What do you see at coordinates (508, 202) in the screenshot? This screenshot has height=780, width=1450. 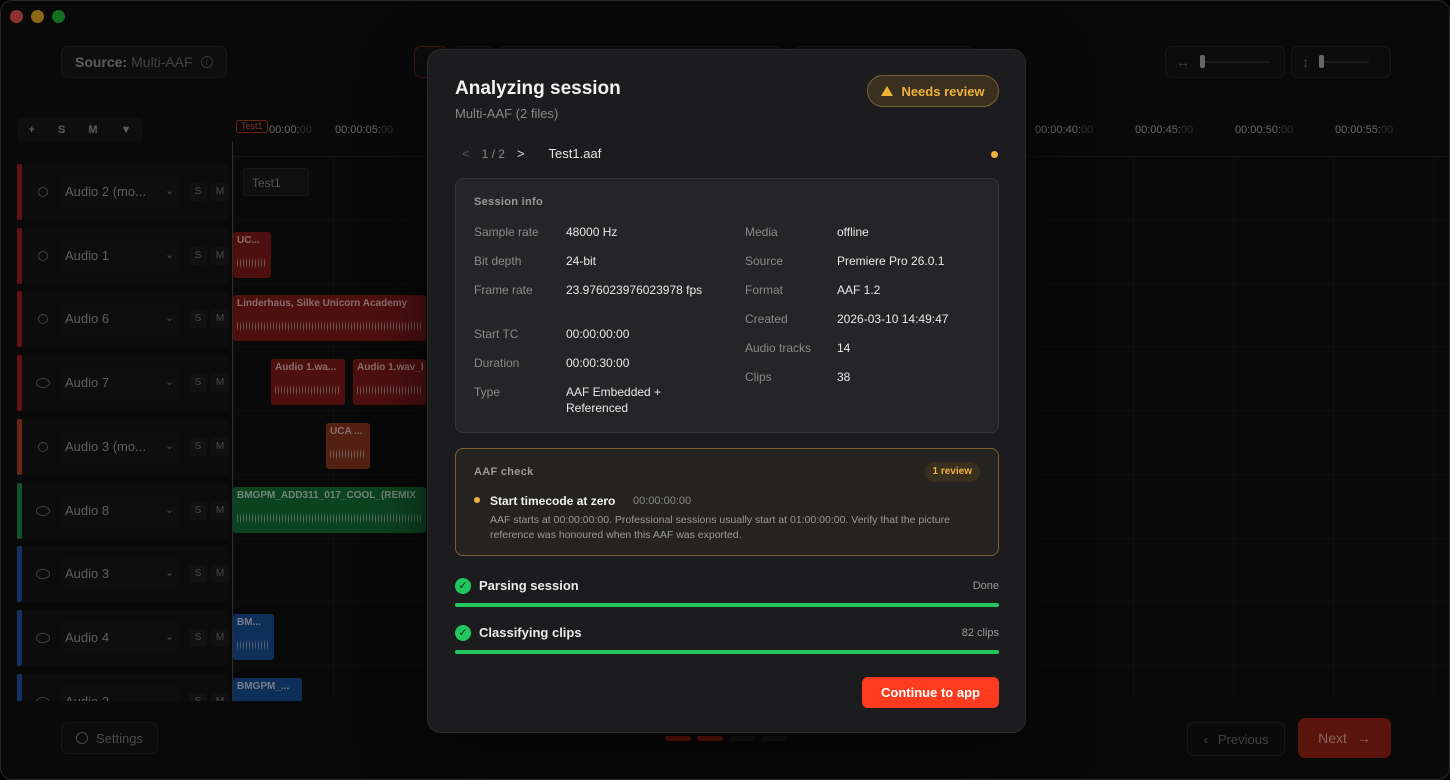 I see `session-info-heading: Session info` at bounding box center [508, 202].